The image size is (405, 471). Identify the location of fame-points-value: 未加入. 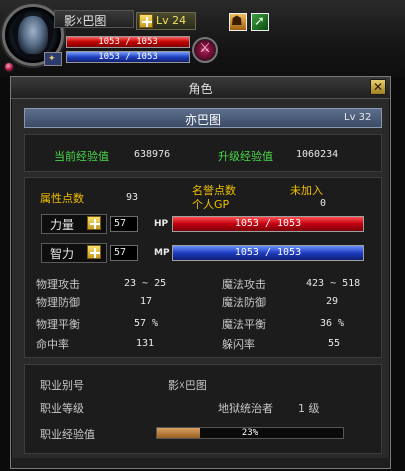
(306, 190).